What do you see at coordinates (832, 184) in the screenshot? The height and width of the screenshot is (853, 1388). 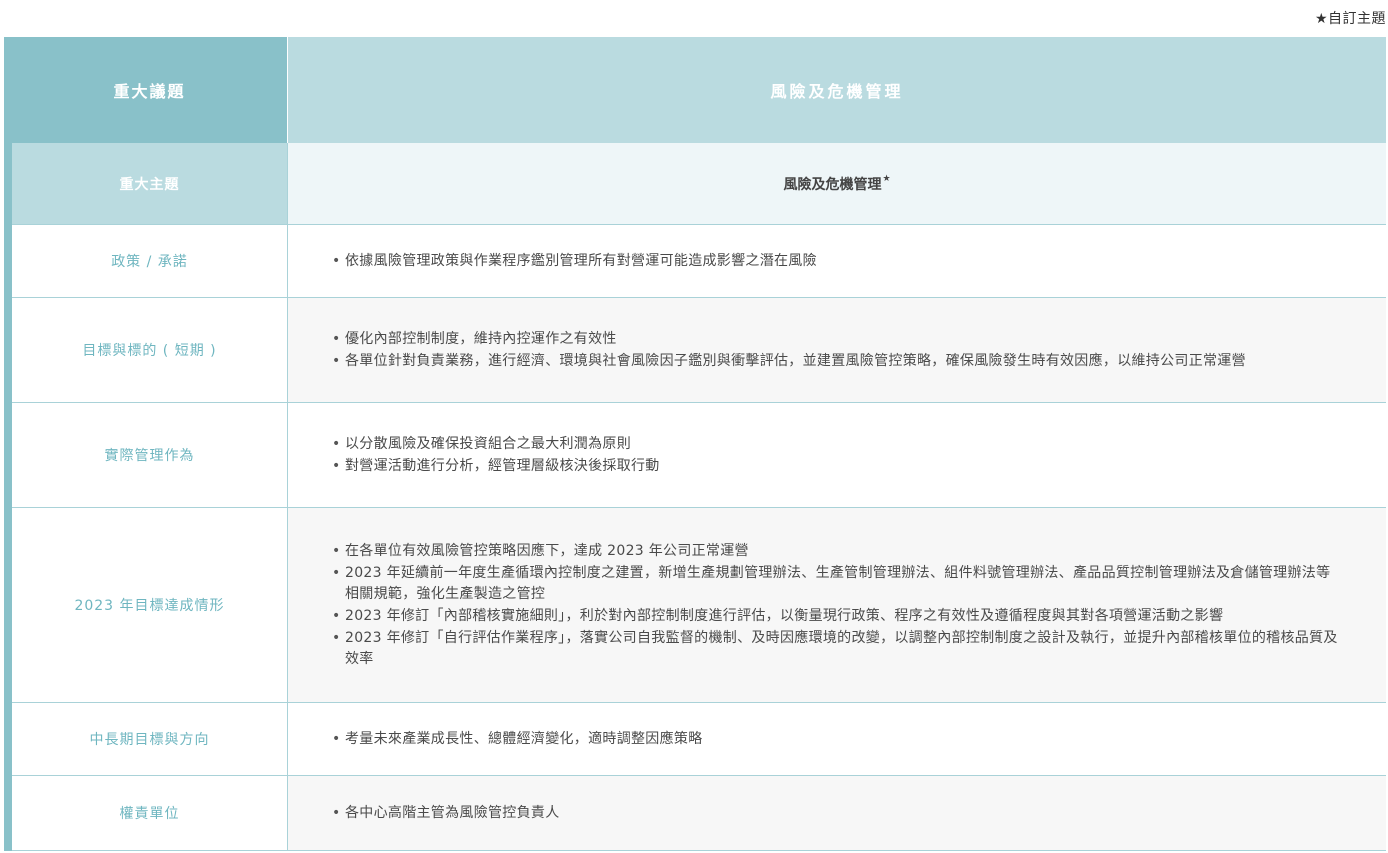 I see `subheader-topic: 風險及危機管理` at bounding box center [832, 184].